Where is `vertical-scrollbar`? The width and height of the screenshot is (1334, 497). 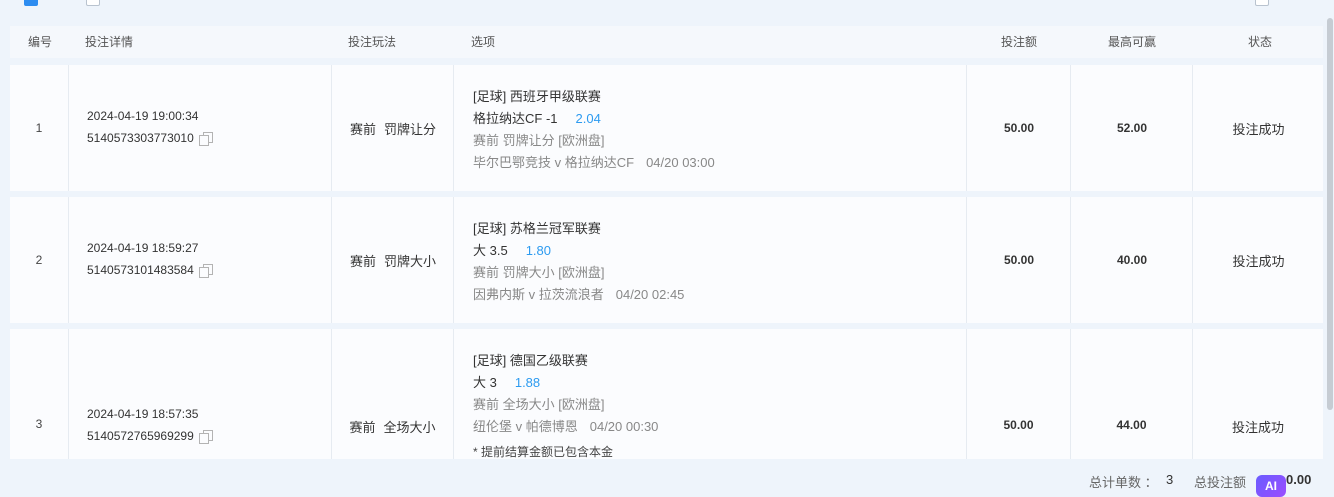
vertical-scrollbar is located at coordinates (1330, 214).